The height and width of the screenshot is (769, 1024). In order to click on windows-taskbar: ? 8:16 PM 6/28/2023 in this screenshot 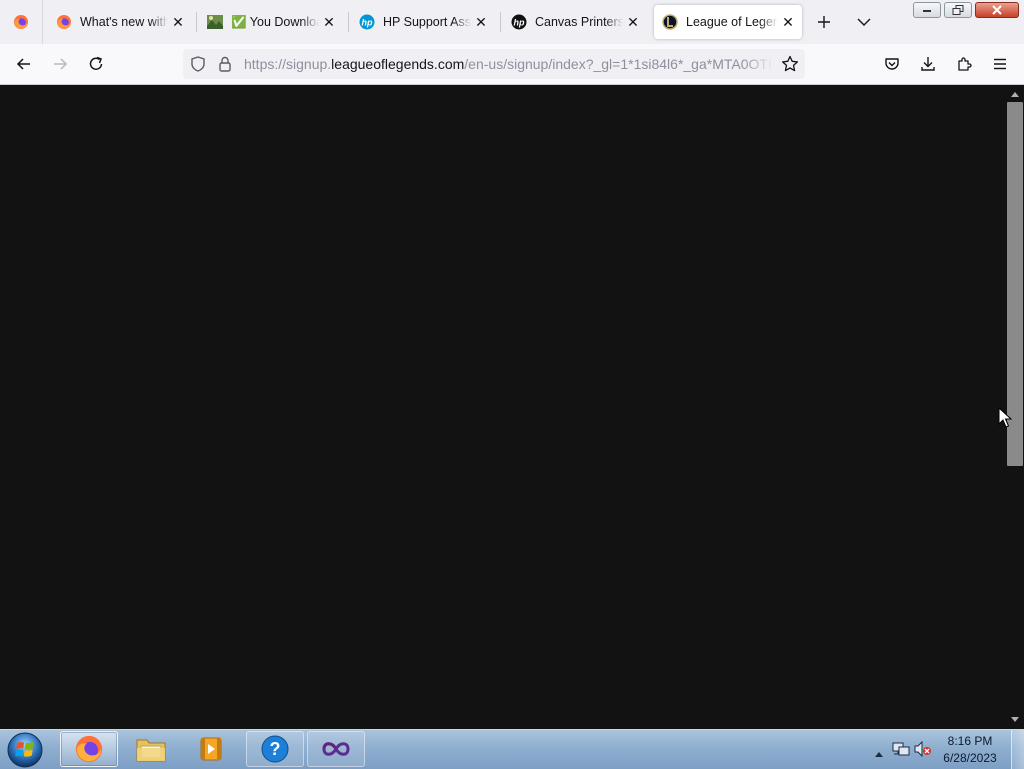, I will do `click(512, 749)`.